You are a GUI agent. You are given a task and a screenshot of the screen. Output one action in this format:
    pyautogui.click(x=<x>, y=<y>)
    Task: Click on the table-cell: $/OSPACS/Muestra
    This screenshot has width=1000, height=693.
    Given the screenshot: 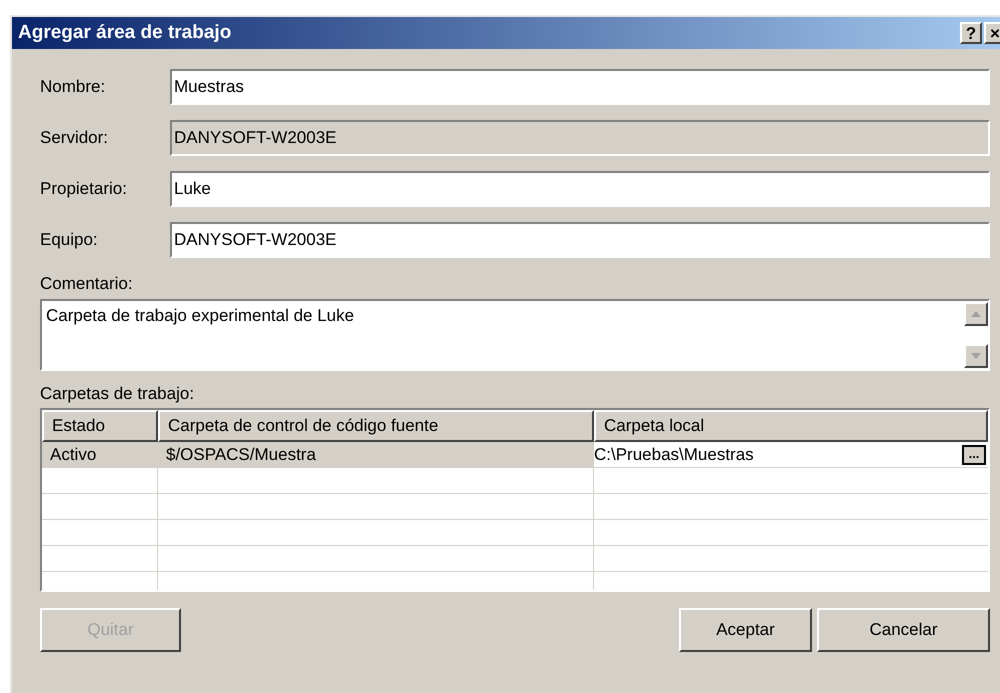 What is the action you would take?
    pyautogui.click(x=376, y=454)
    